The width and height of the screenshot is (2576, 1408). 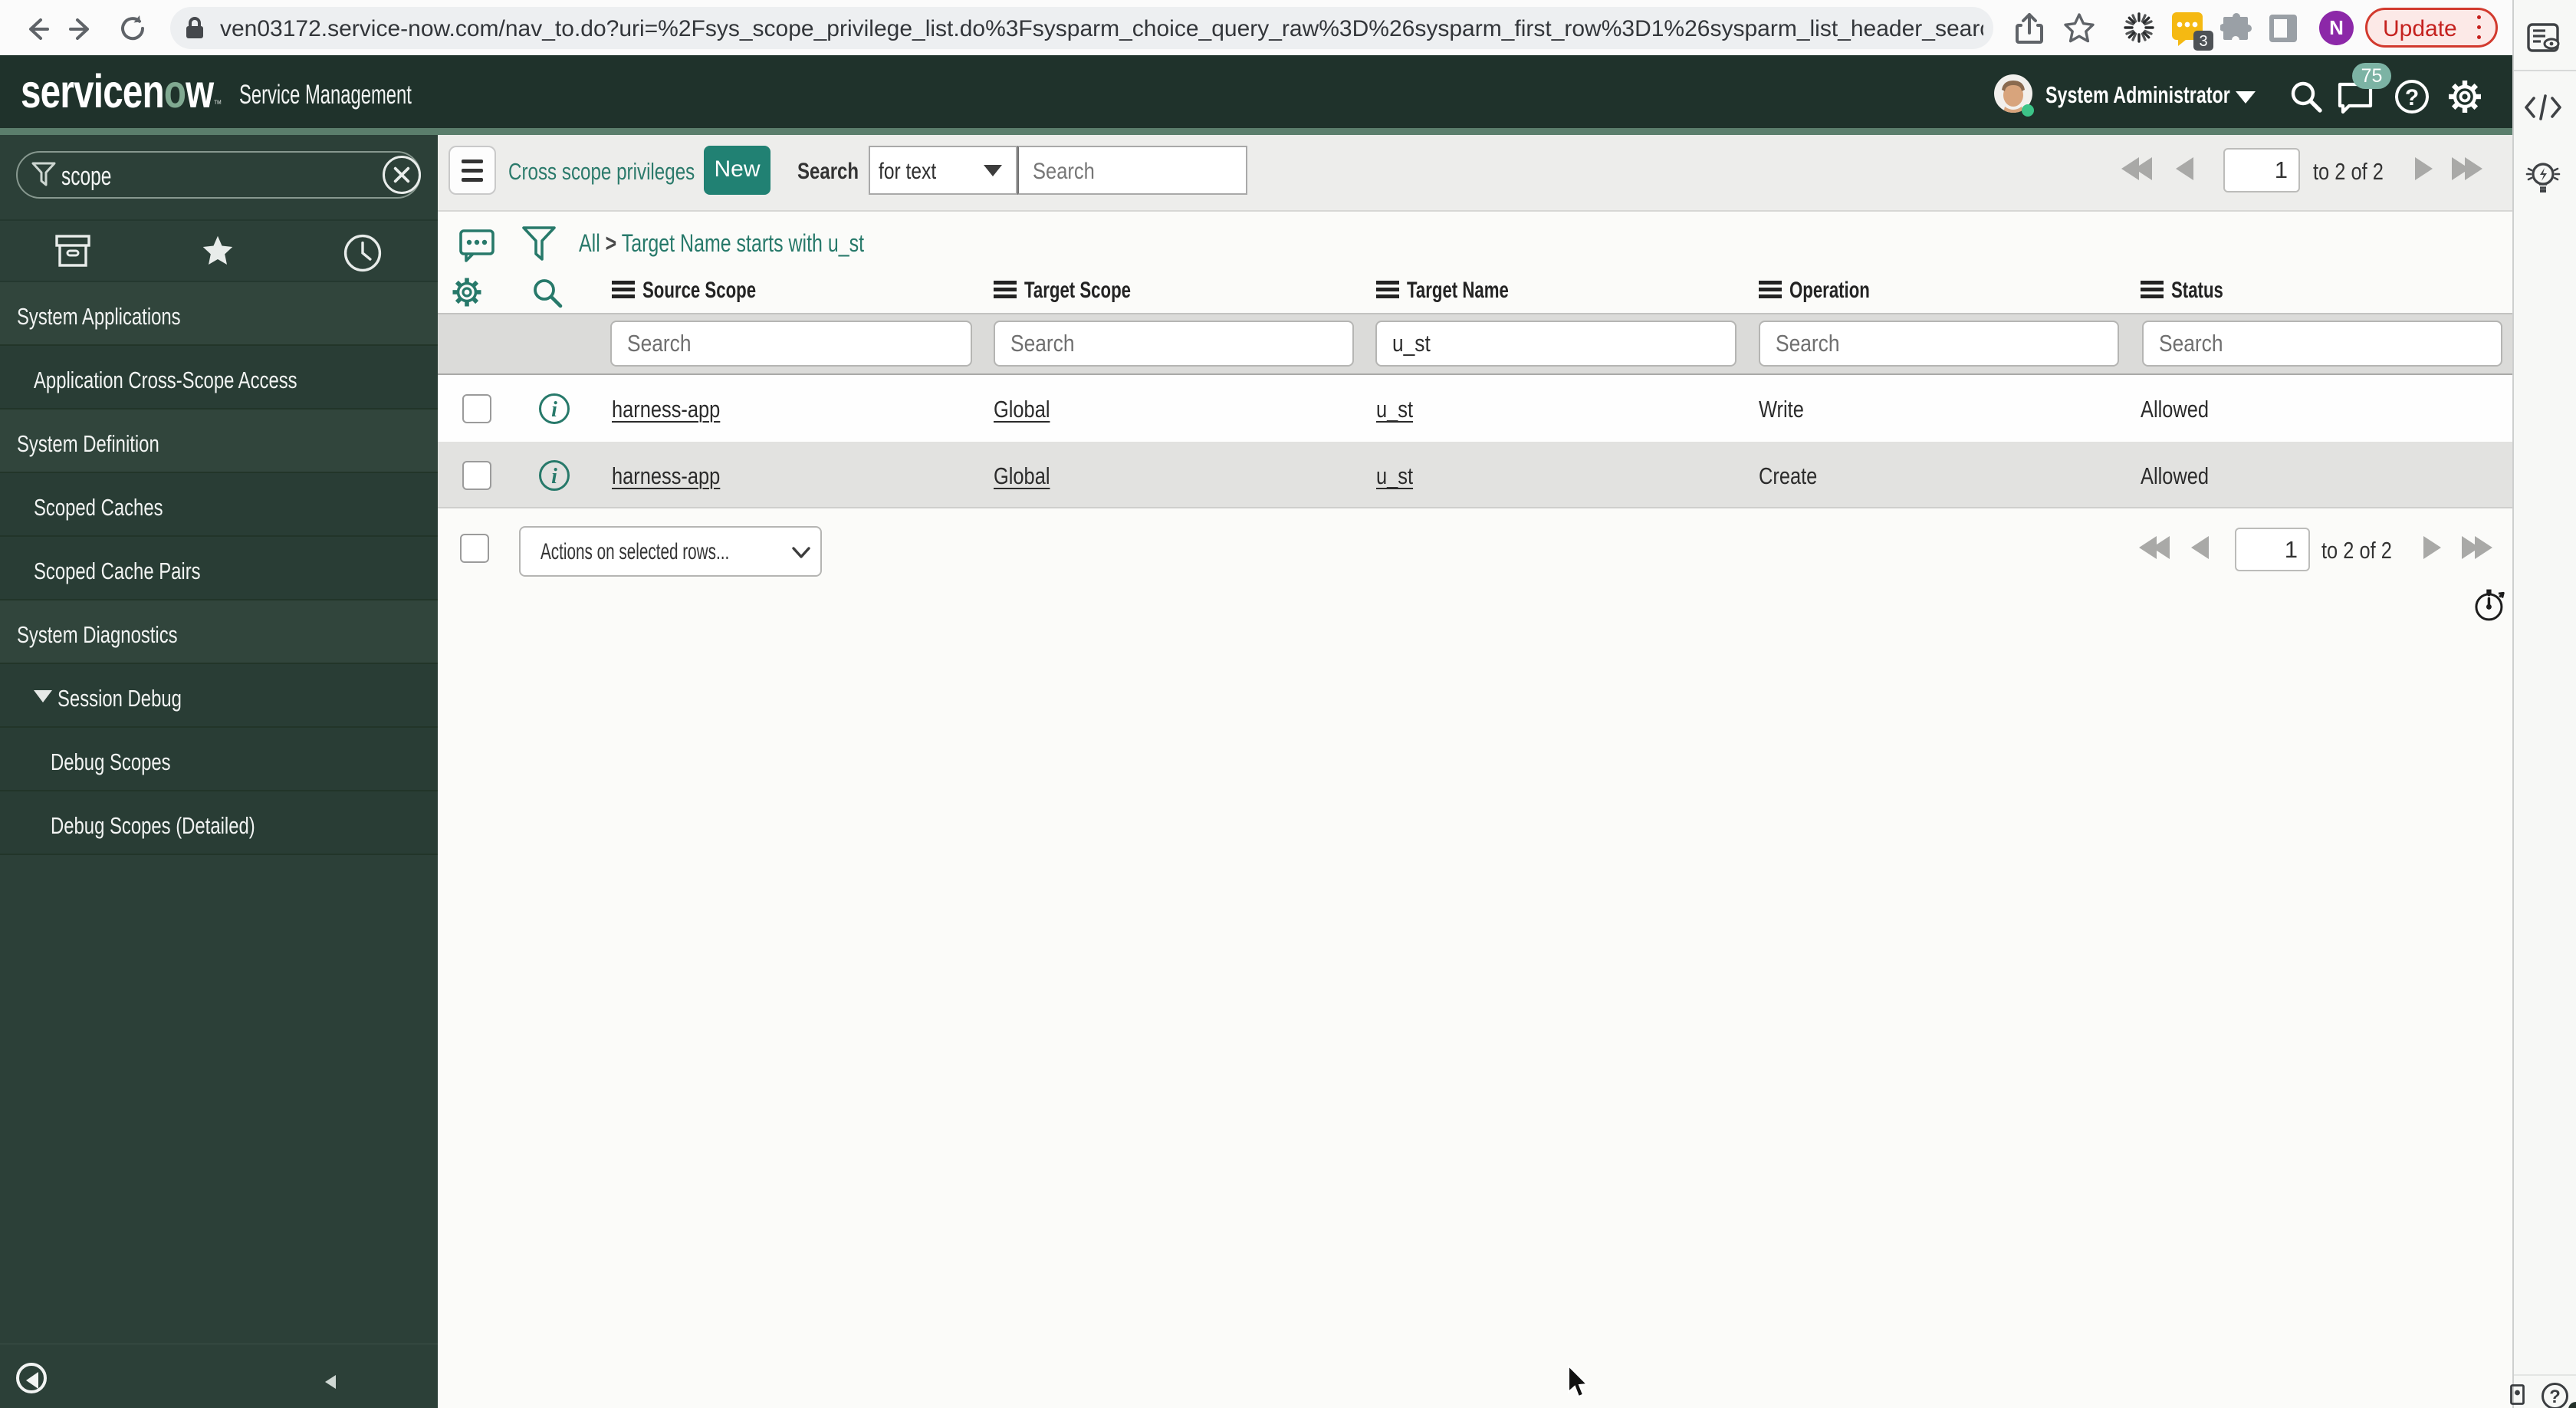 I want to click on svg-text: 3, so click(x=2203, y=41).